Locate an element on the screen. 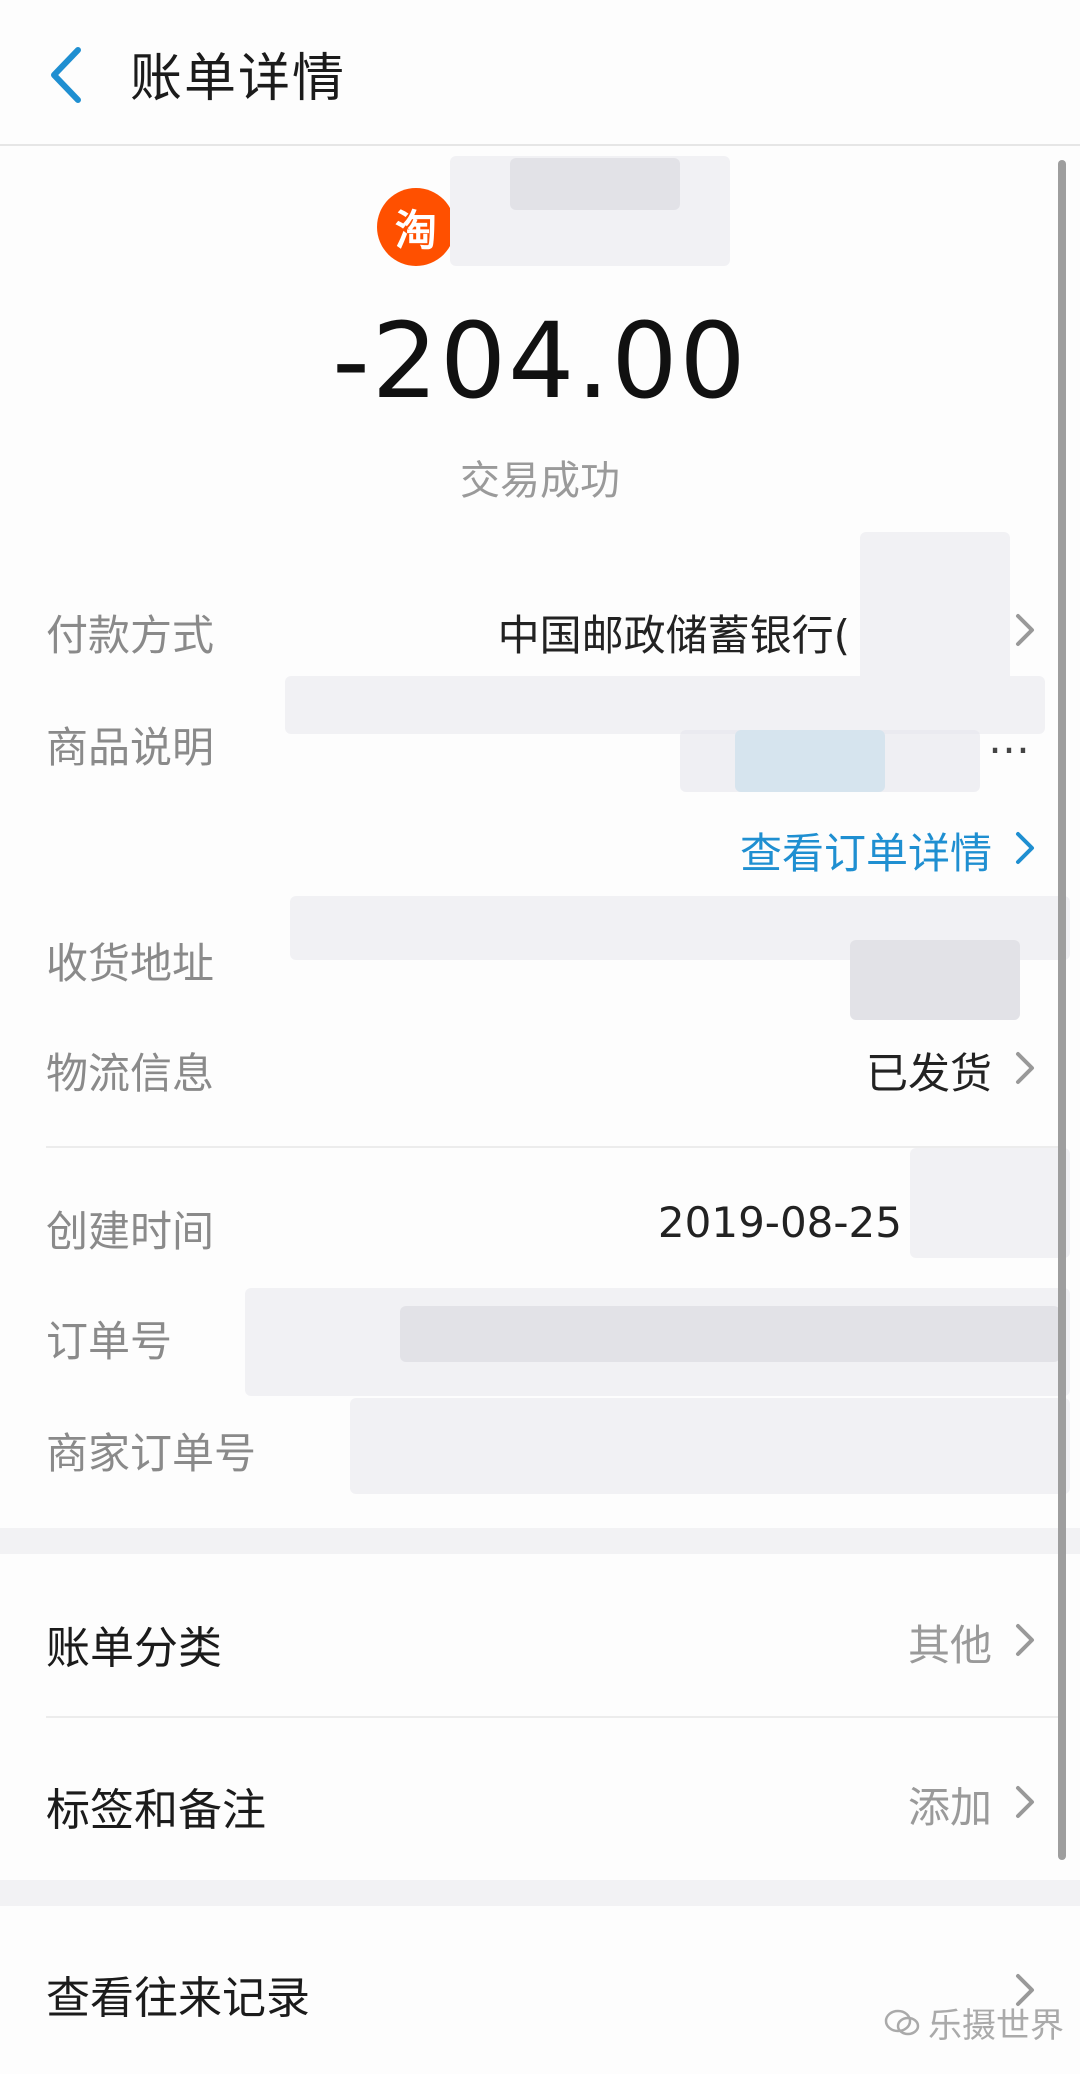  payment-chevron-icon is located at coordinates (1025, 630).